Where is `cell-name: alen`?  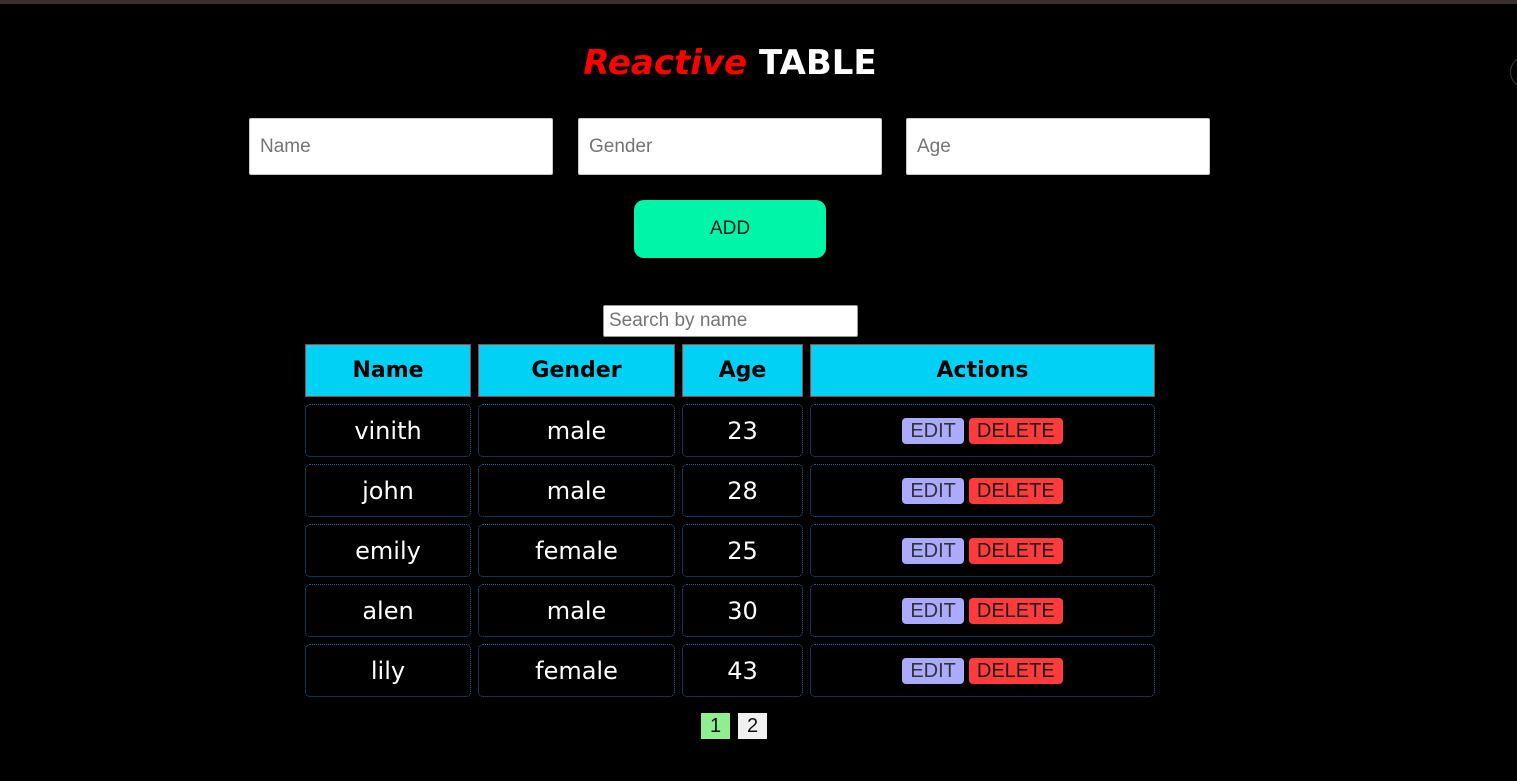 cell-name: alen is located at coordinates (388, 610).